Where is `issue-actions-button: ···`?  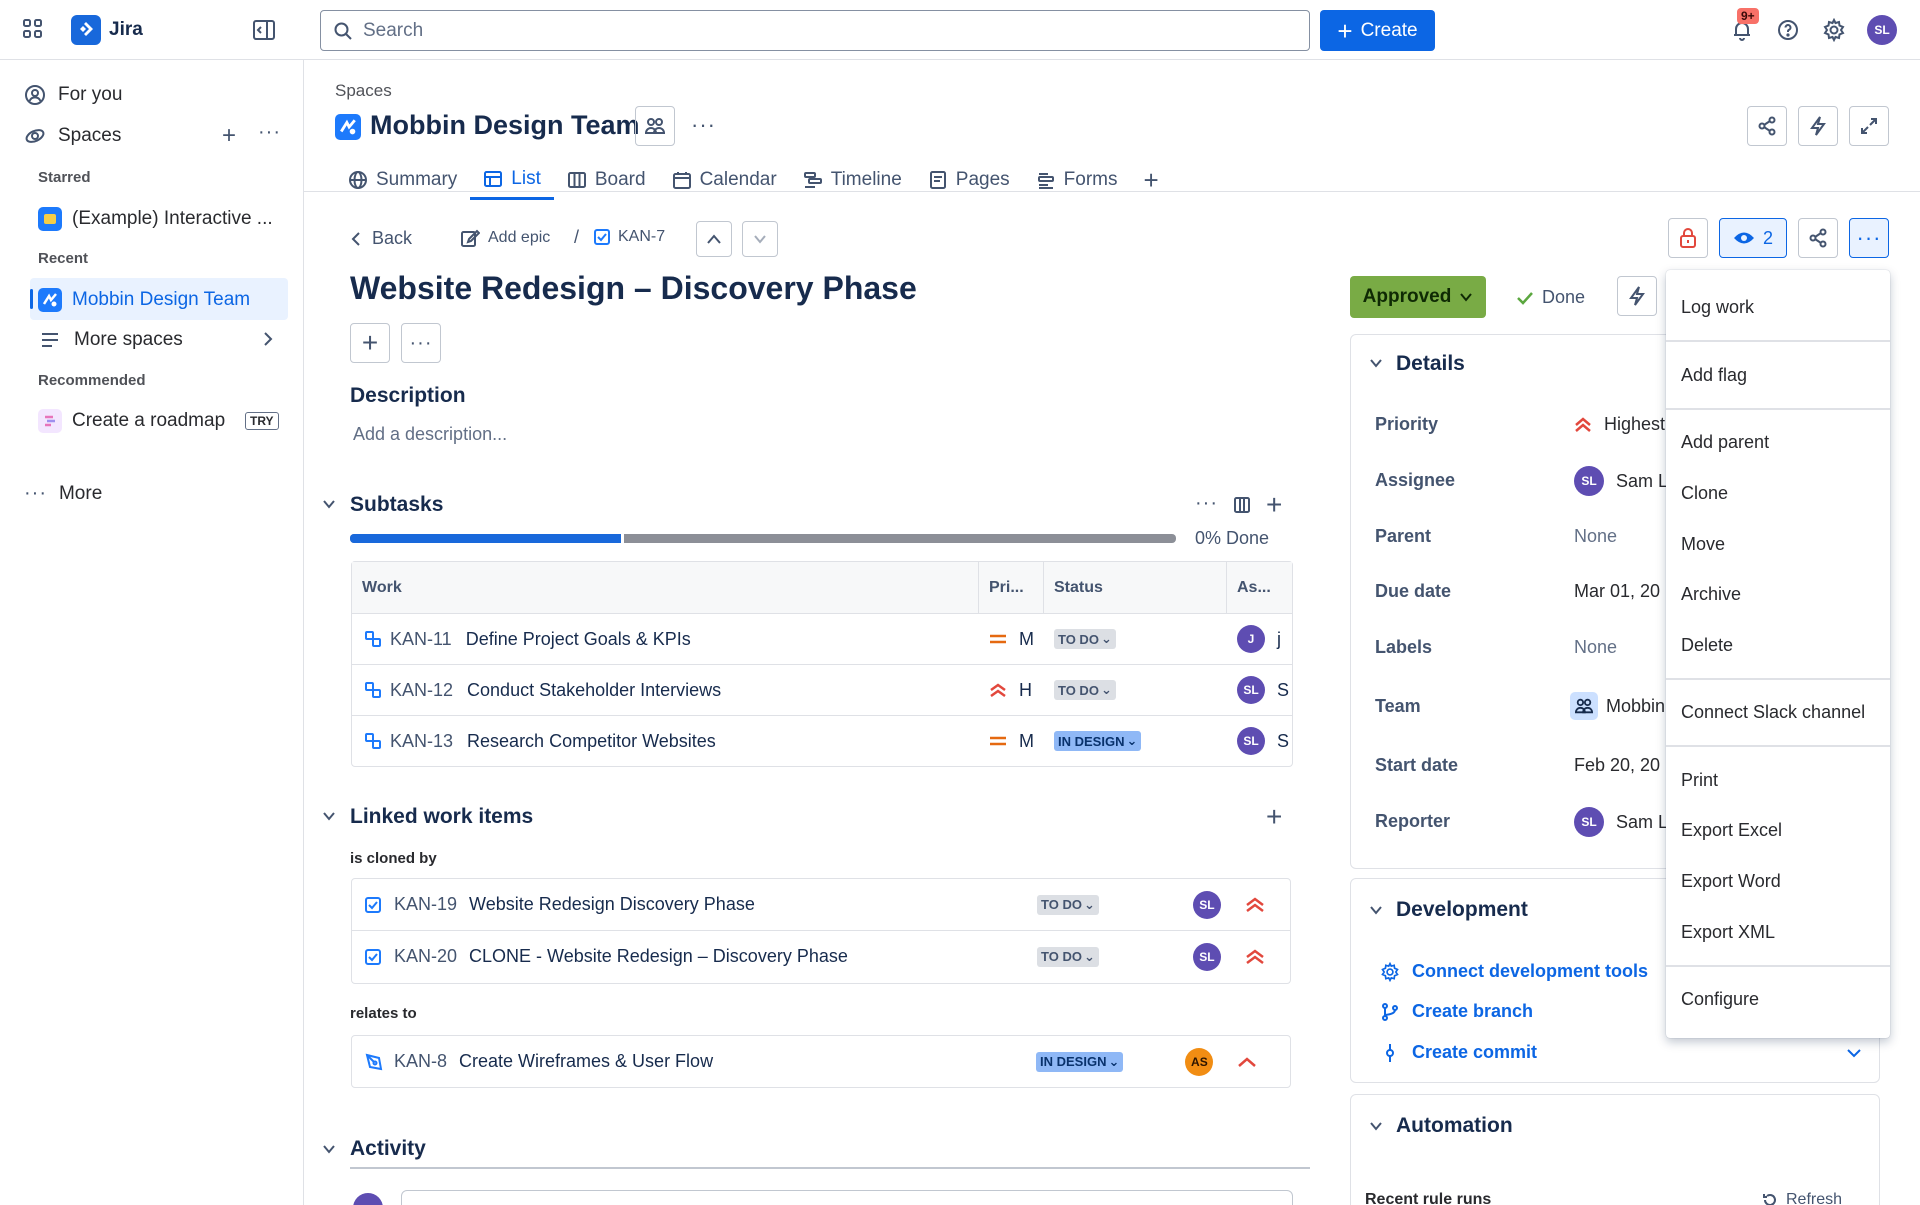 issue-actions-button: ··· is located at coordinates (421, 343).